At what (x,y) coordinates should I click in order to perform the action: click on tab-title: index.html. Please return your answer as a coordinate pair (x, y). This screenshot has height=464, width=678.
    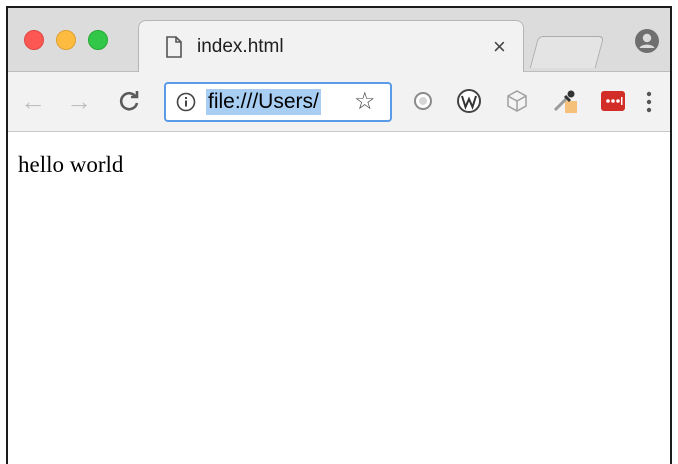
    Looking at the image, I should click on (240, 46).